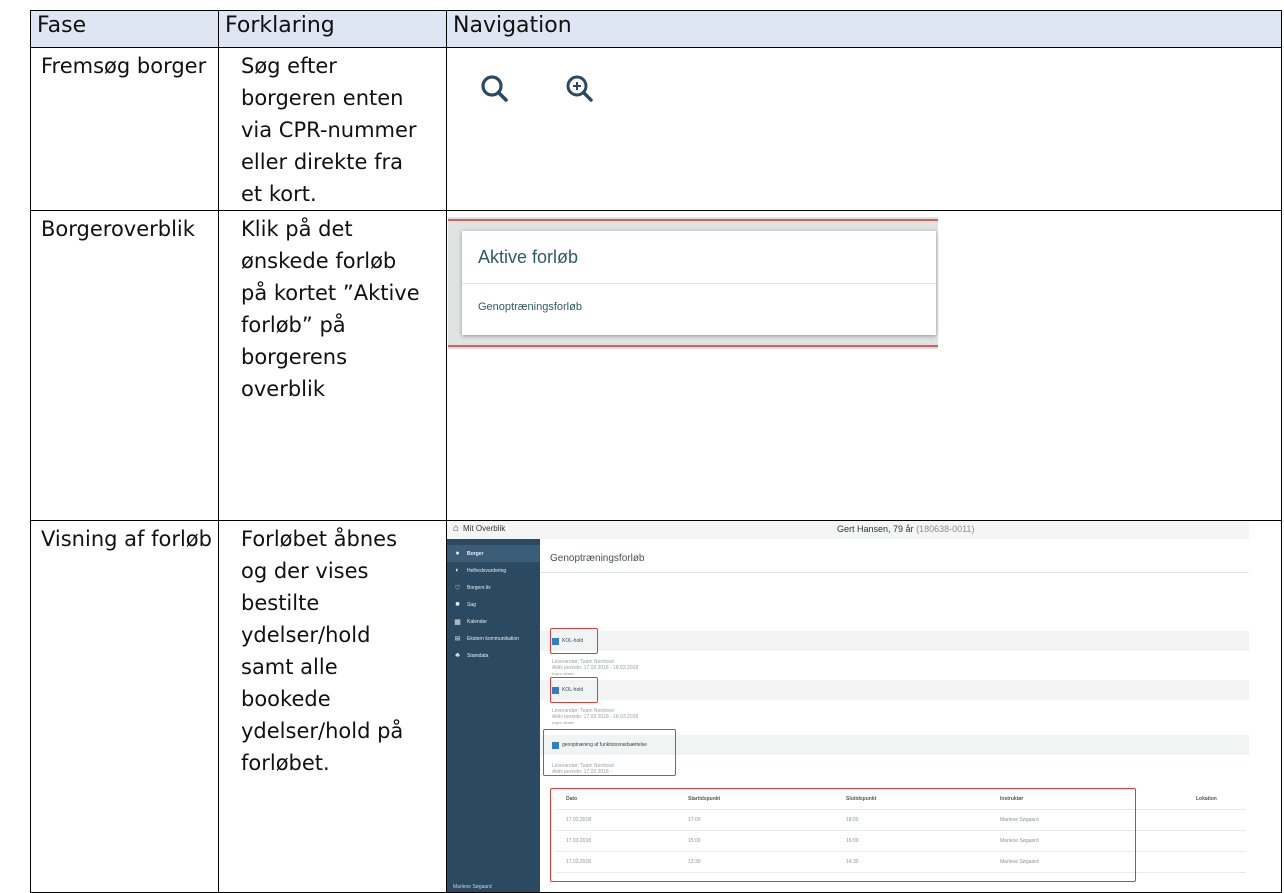  I want to click on fase-cell: Fremsøg borger, so click(124, 129).